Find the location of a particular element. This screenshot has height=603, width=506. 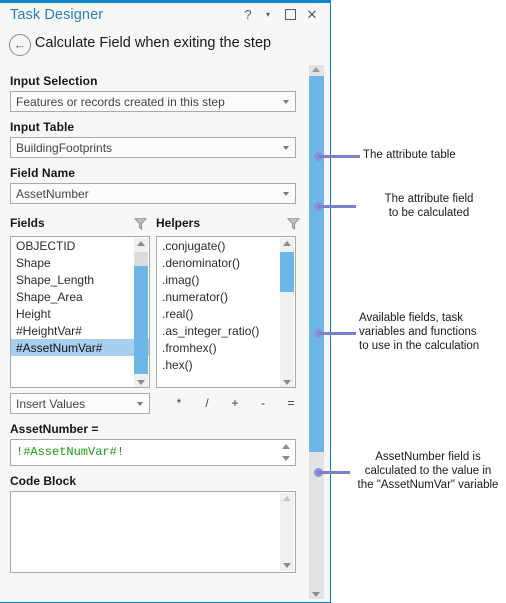

list-item: .hex() is located at coordinates (226, 364).